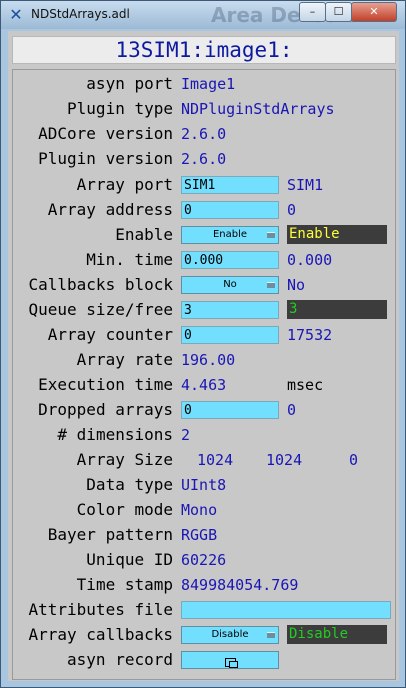 The height and width of the screenshot is (688, 406). I want to click on data-type-label: Data type, so click(129, 484).